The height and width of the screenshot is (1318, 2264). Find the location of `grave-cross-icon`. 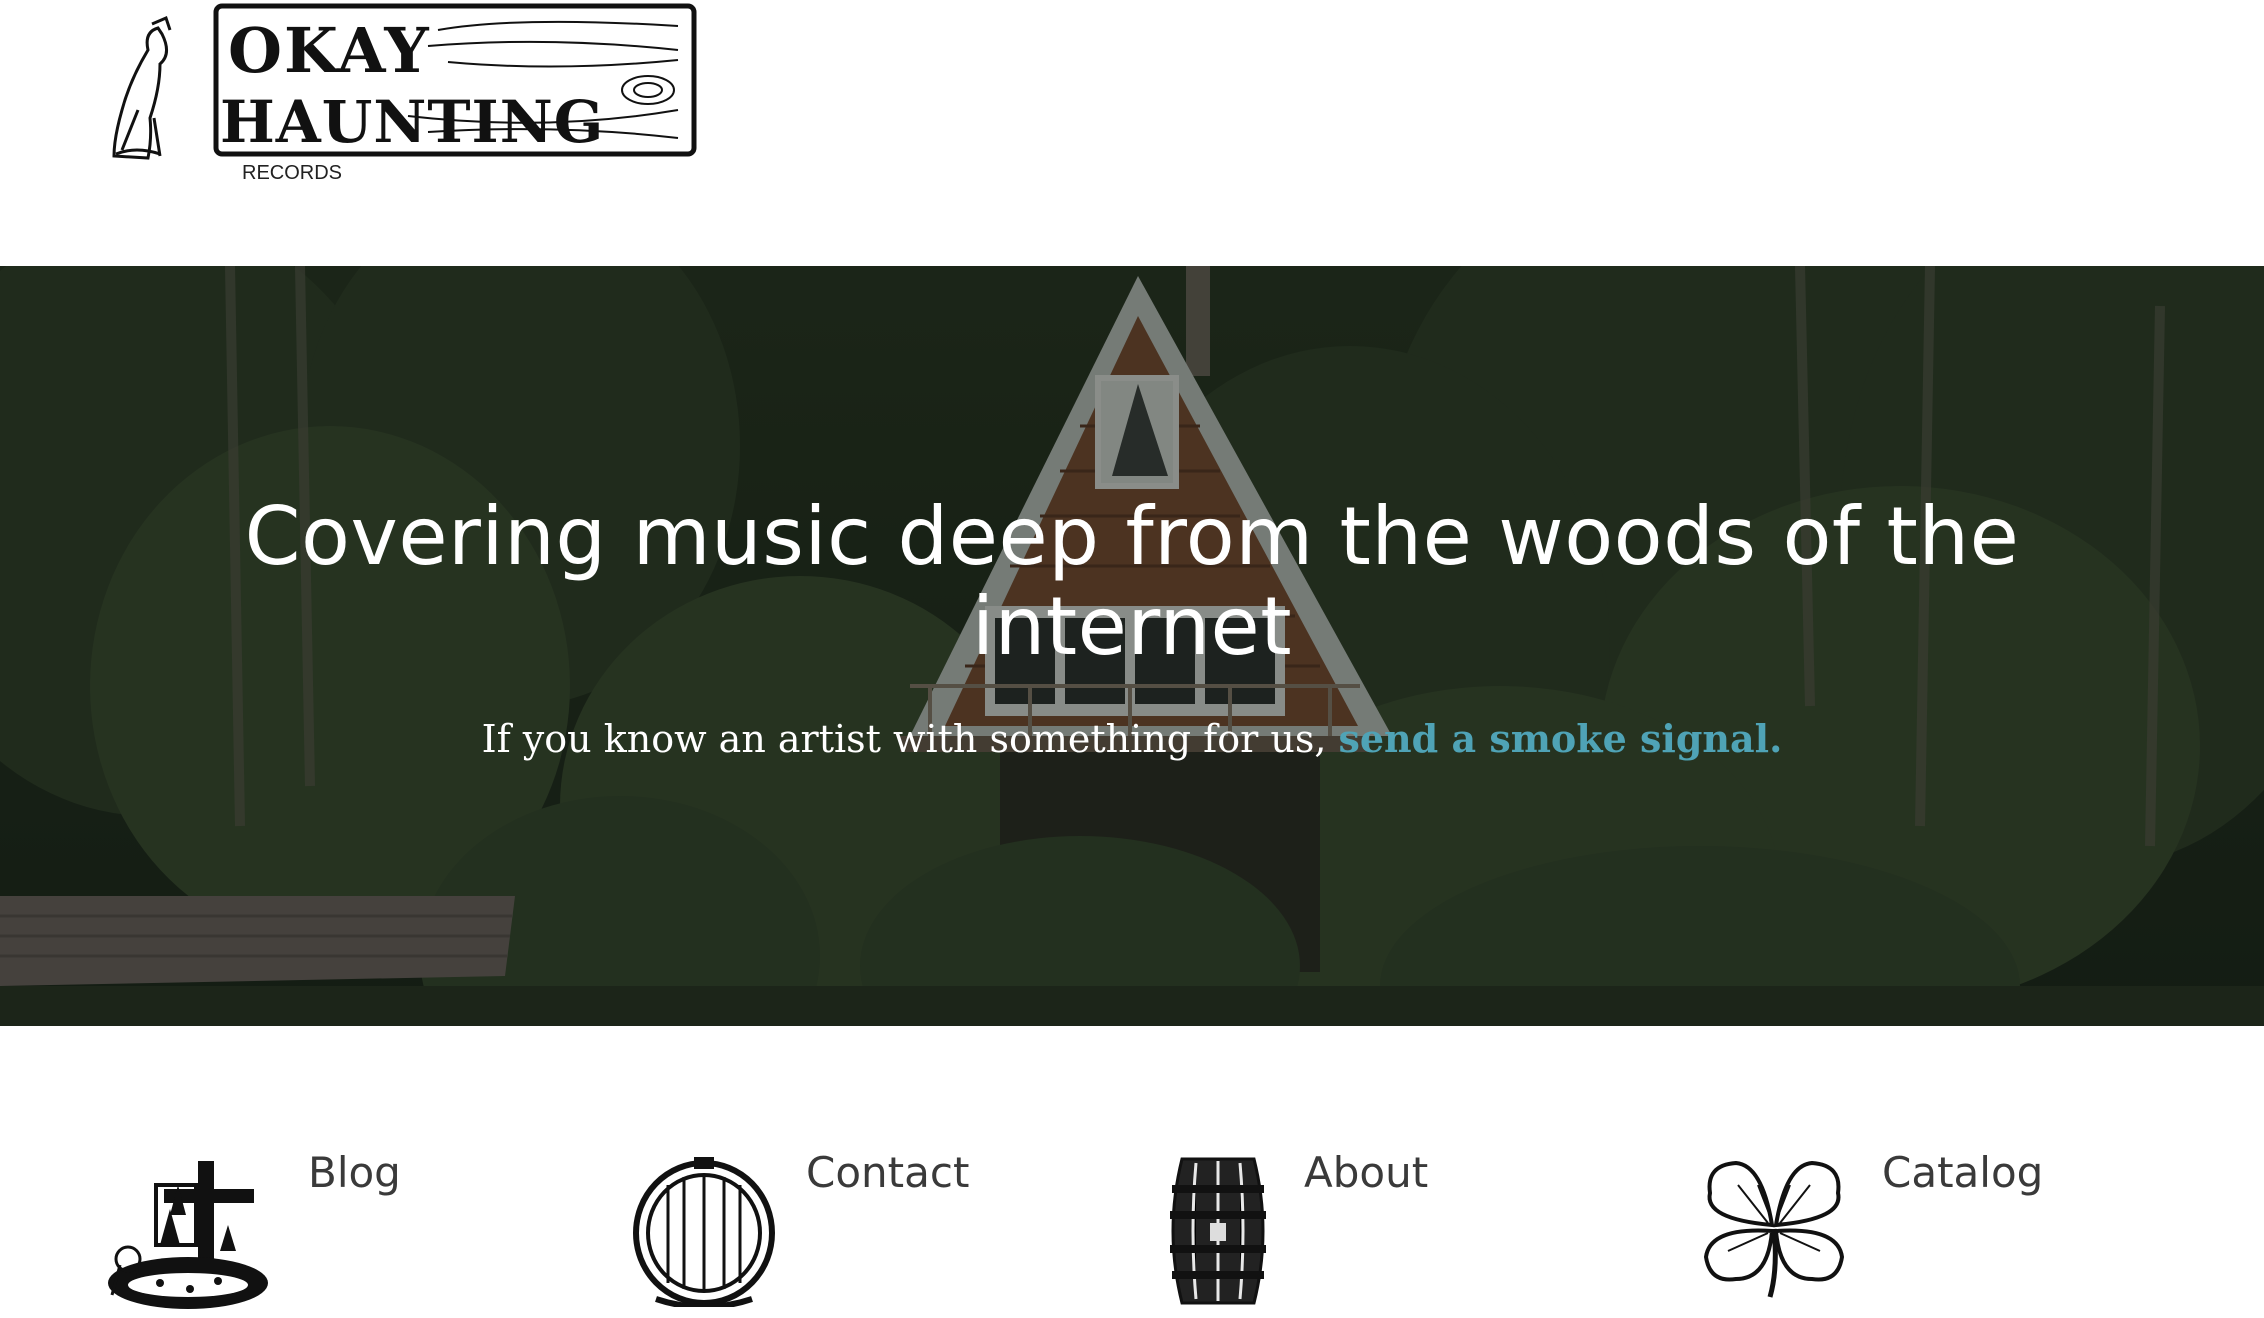

grave-cross-icon is located at coordinates (188, 1235).